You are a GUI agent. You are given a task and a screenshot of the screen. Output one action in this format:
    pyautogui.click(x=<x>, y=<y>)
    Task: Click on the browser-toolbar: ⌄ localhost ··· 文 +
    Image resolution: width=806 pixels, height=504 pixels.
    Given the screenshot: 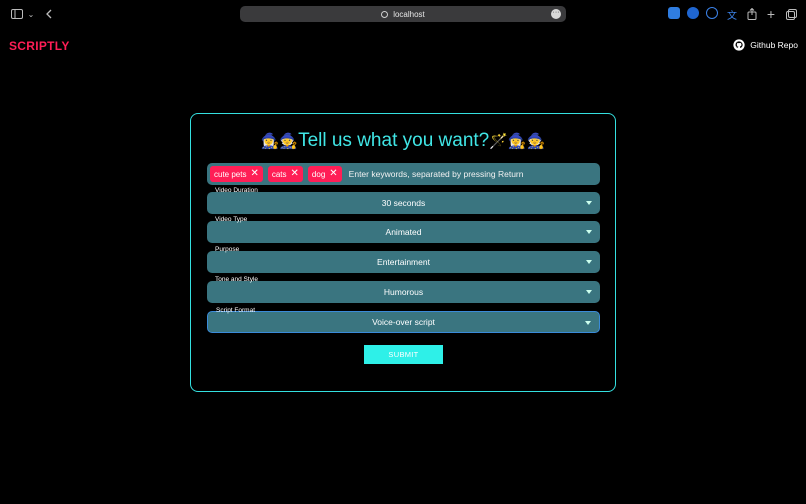 What is the action you would take?
    pyautogui.click(x=403, y=14)
    